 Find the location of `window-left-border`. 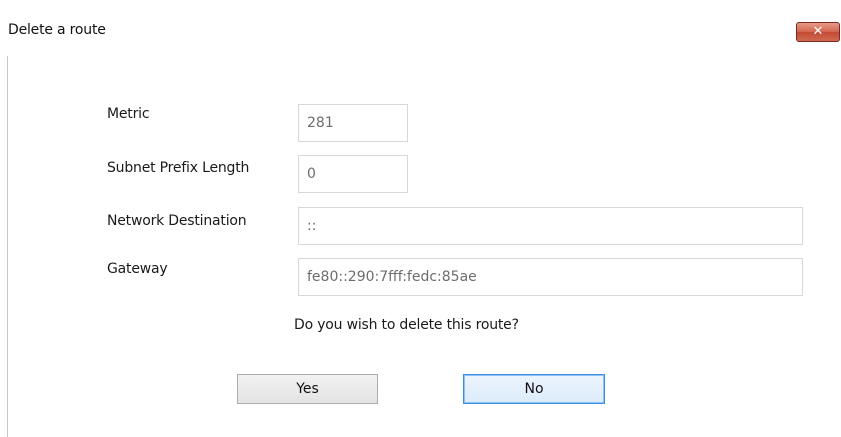

window-left-border is located at coordinates (7, 246).